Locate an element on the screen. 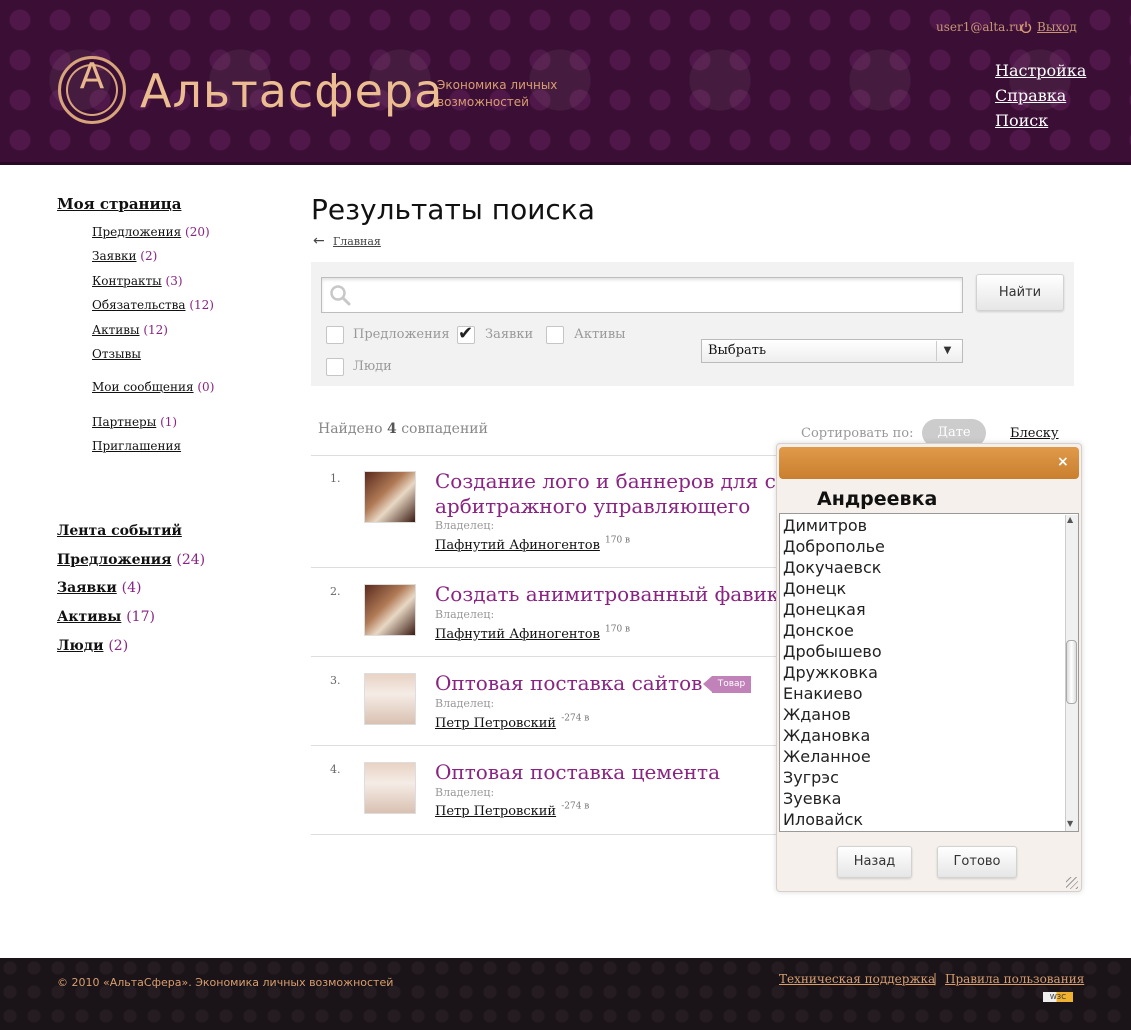 Image resolution: width=1131 pixels, height=1030 pixels. list-item: Докучаевск is located at coordinates (832, 567).